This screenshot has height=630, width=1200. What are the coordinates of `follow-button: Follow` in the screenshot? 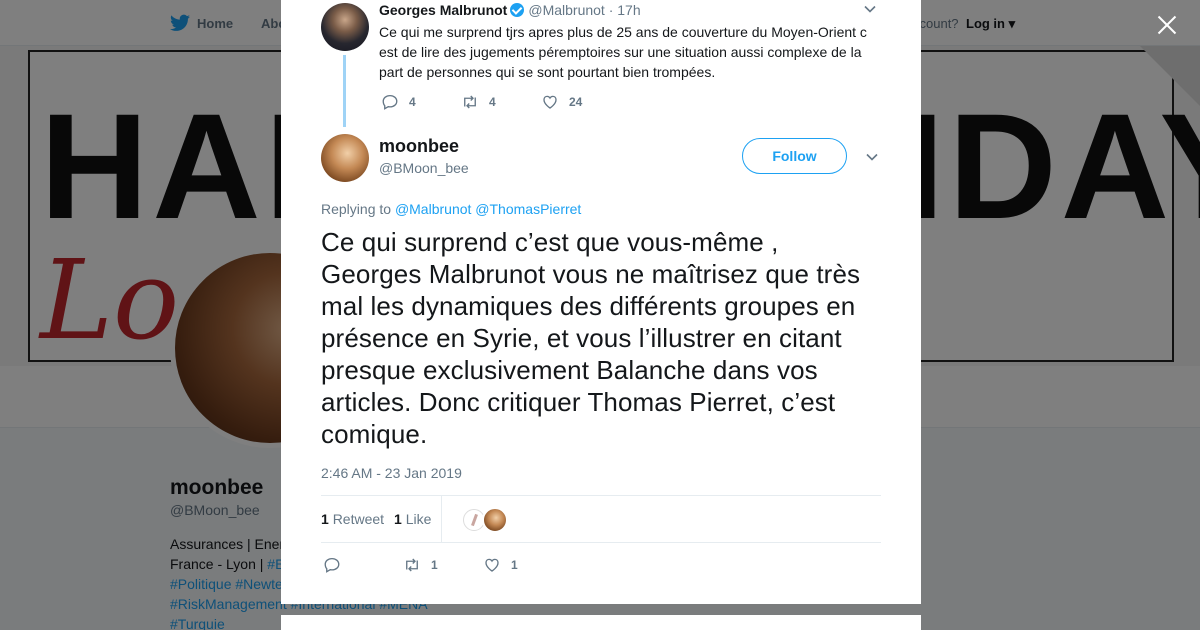 It's located at (794, 156).